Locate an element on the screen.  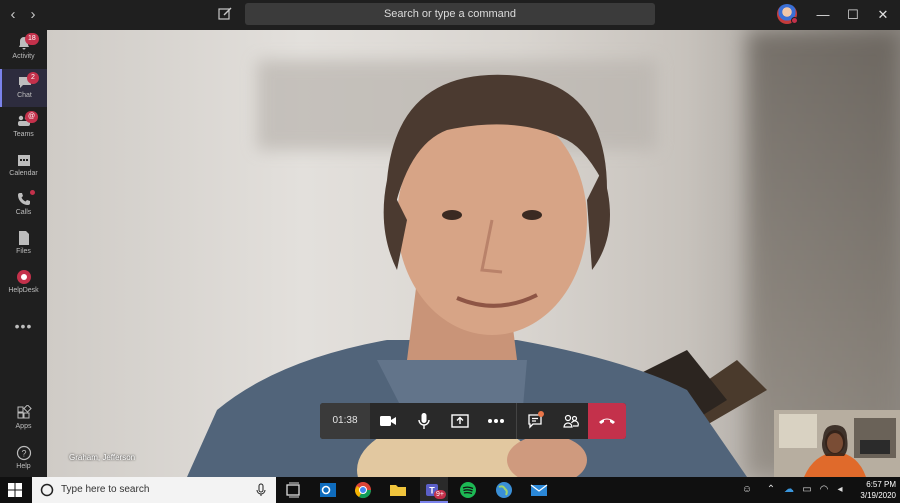
mention-badge: @ is located at coordinates (32, 117).